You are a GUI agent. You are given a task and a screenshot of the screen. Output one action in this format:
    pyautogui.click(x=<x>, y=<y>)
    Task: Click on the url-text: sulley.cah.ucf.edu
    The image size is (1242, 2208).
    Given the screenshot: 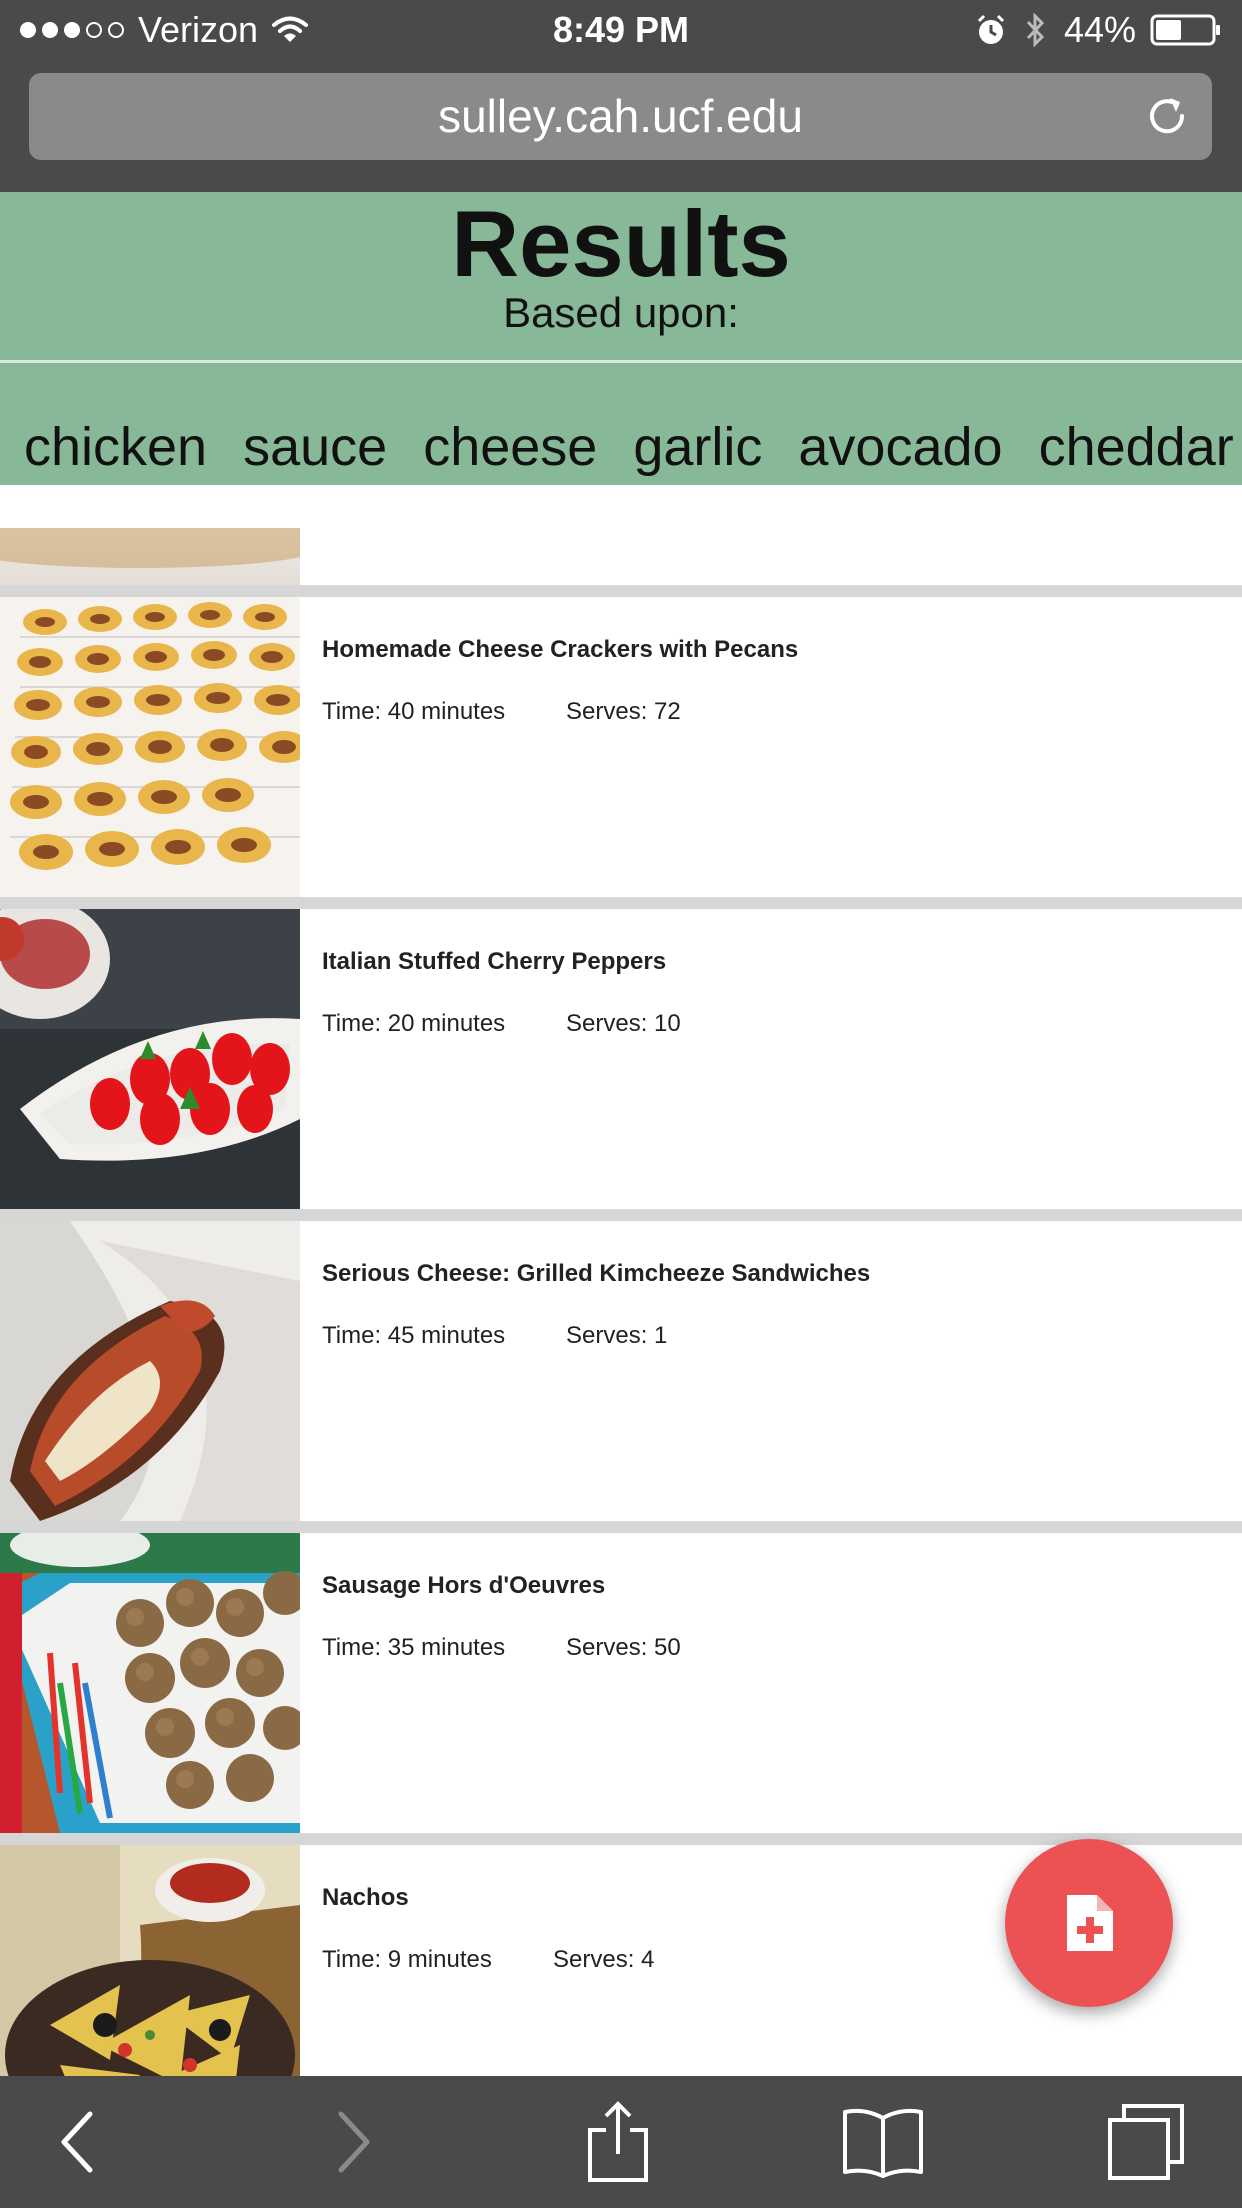 What is the action you would take?
    pyautogui.click(x=620, y=116)
    